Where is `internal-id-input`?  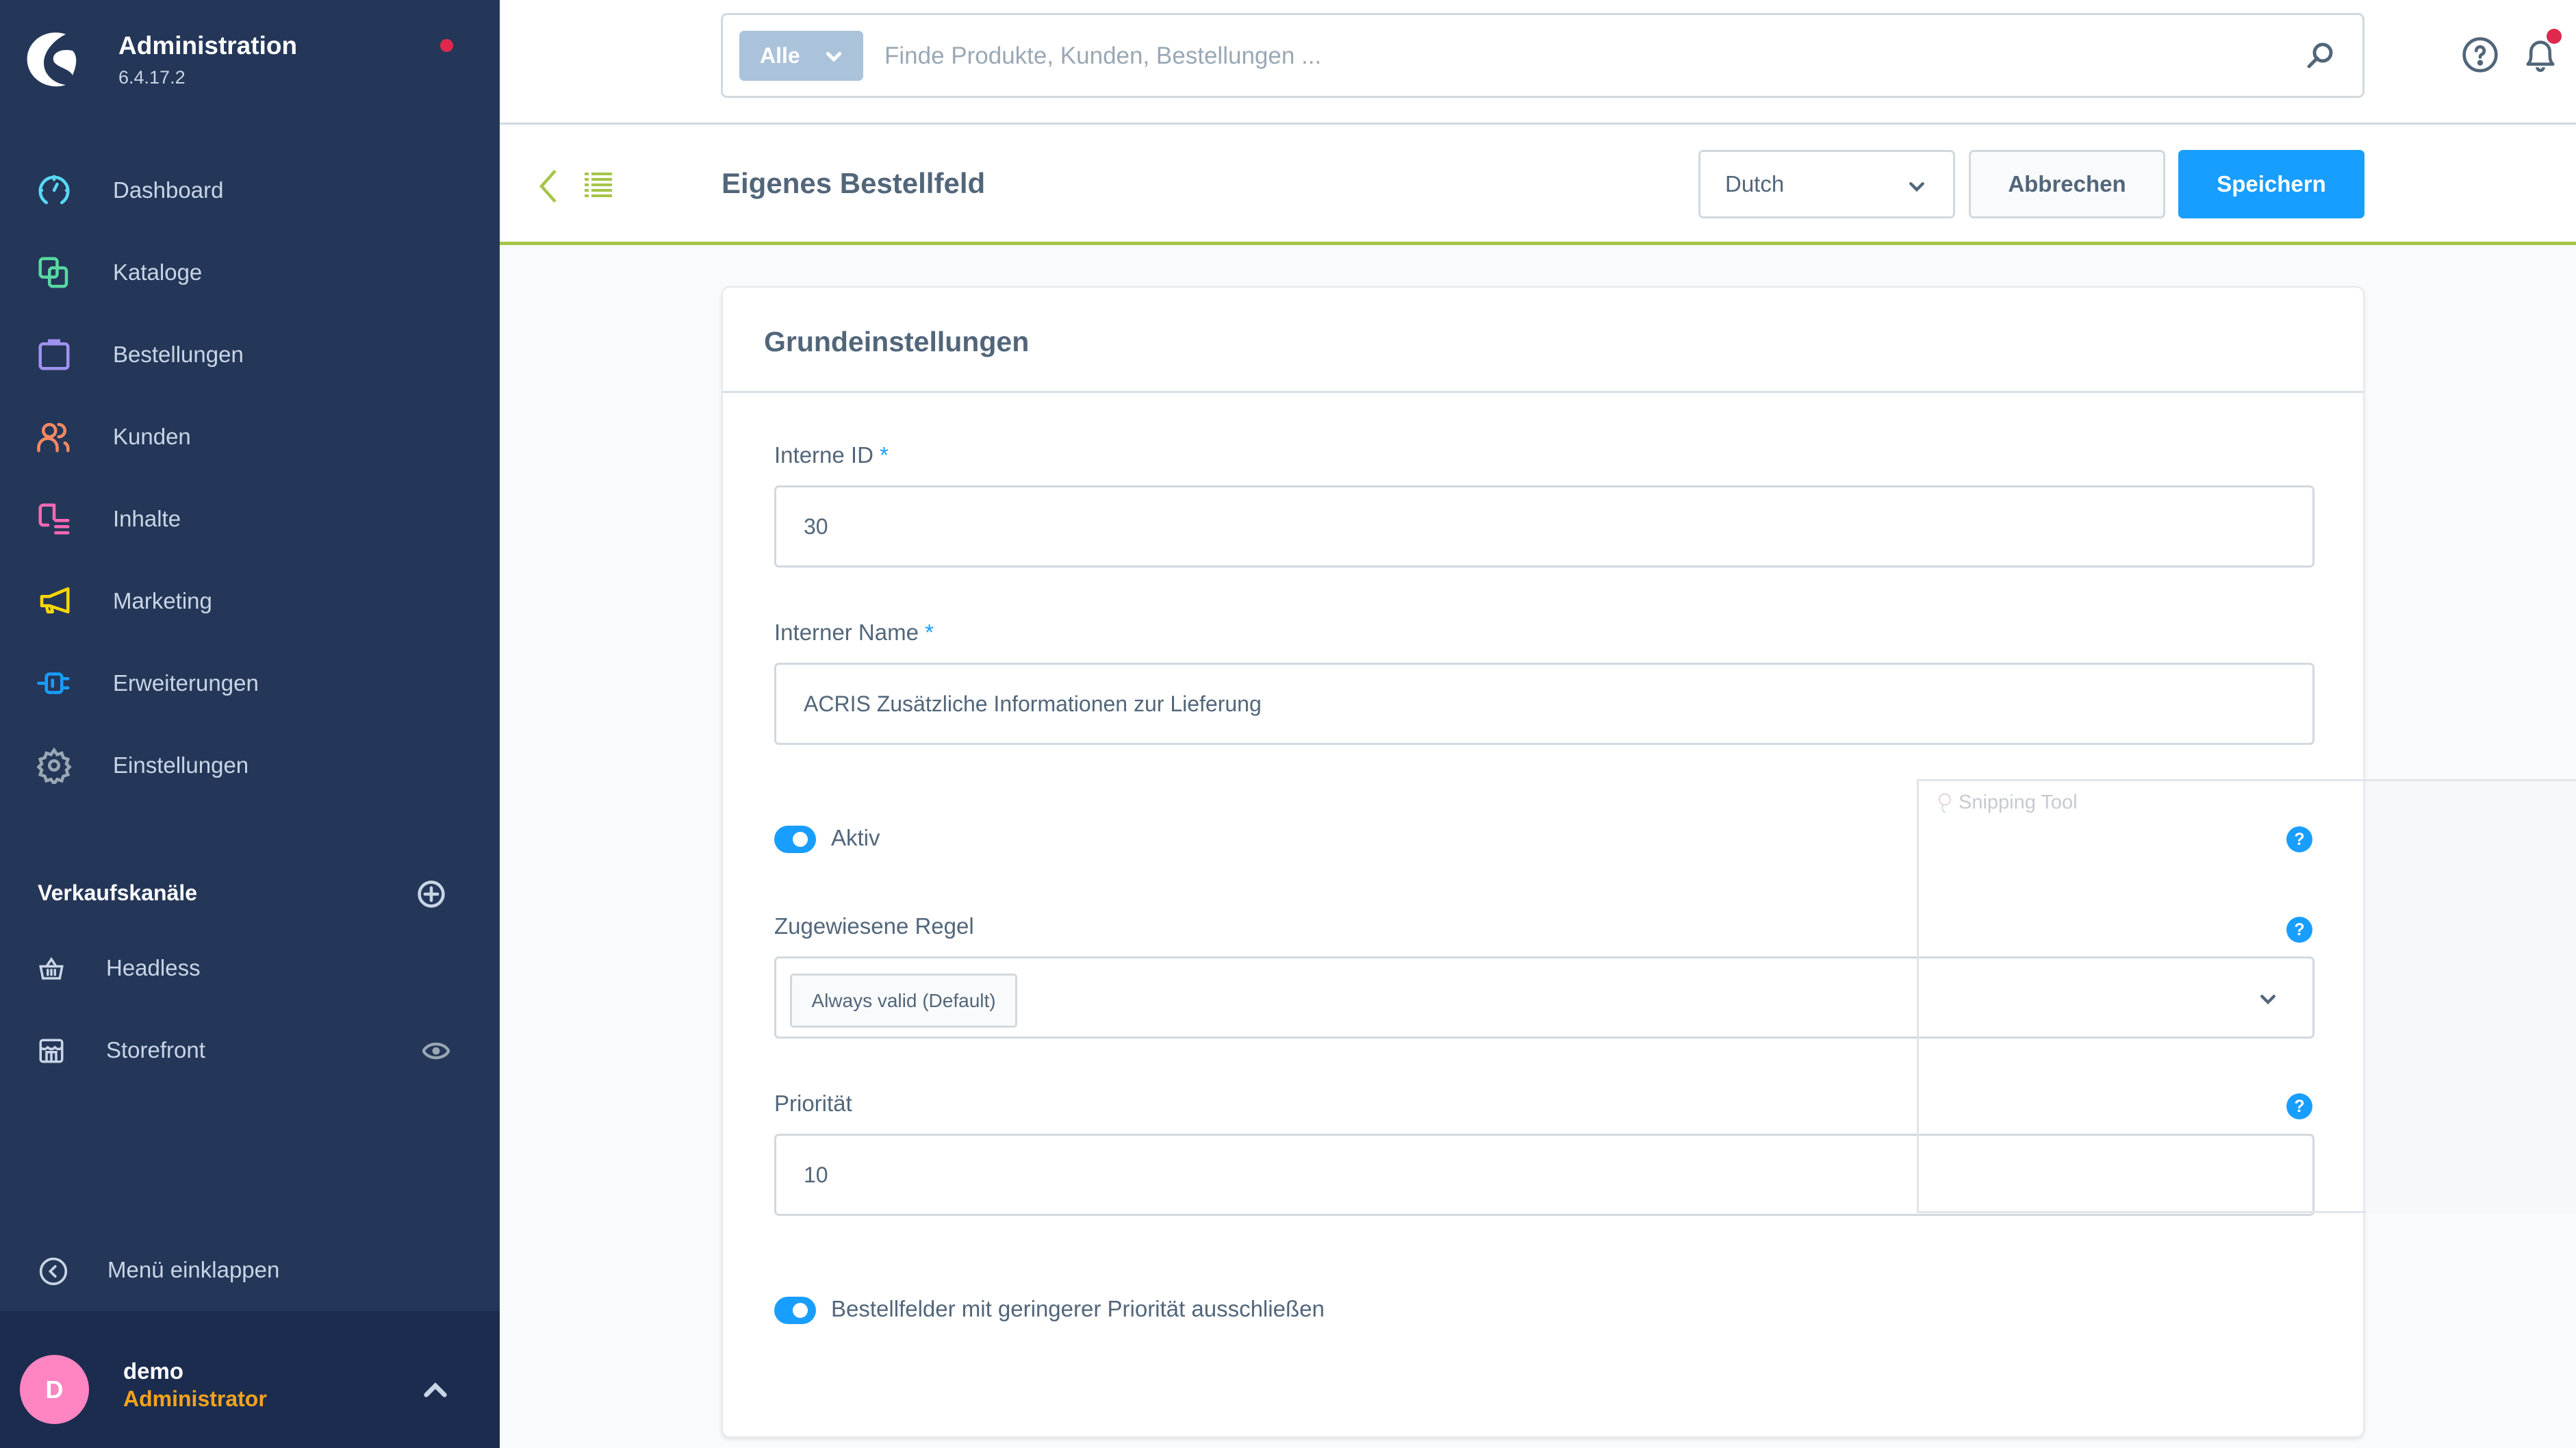
internal-id-input is located at coordinates (1544, 526).